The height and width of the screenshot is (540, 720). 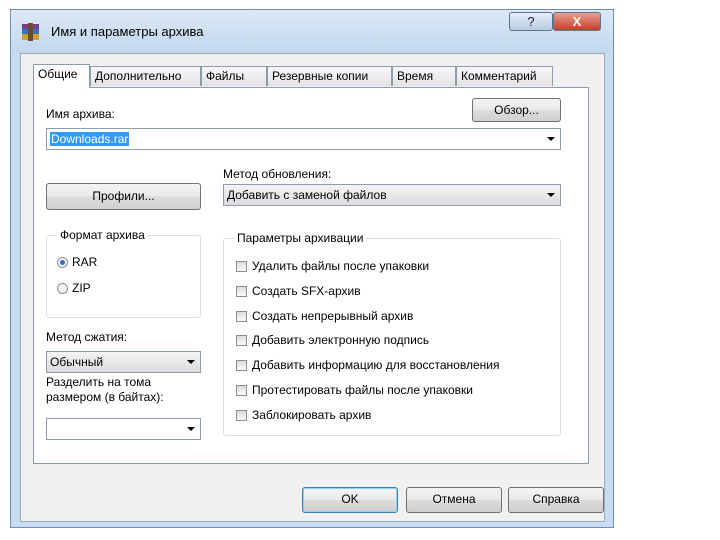 What do you see at coordinates (556, 500) in the screenshot?
I see `help-button: Справка` at bounding box center [556, 500].